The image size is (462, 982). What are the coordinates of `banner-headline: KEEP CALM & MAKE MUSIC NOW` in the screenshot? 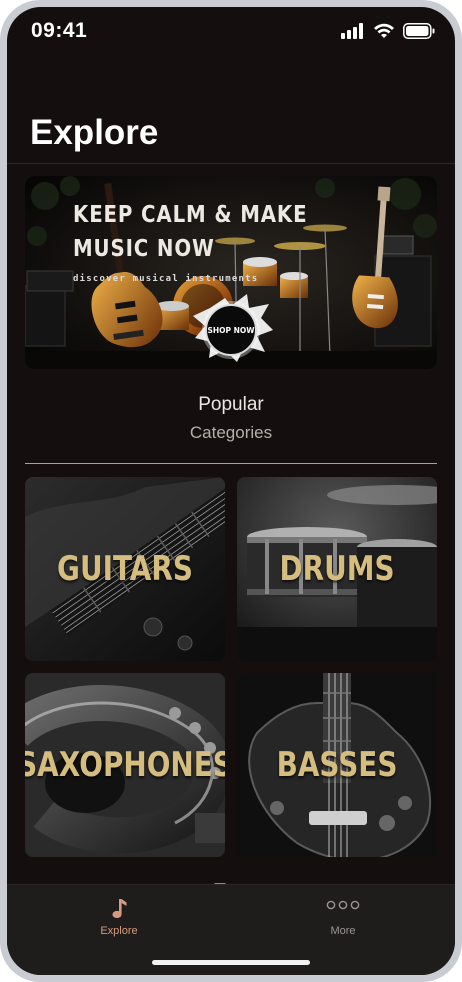 It's located at (202, 232).